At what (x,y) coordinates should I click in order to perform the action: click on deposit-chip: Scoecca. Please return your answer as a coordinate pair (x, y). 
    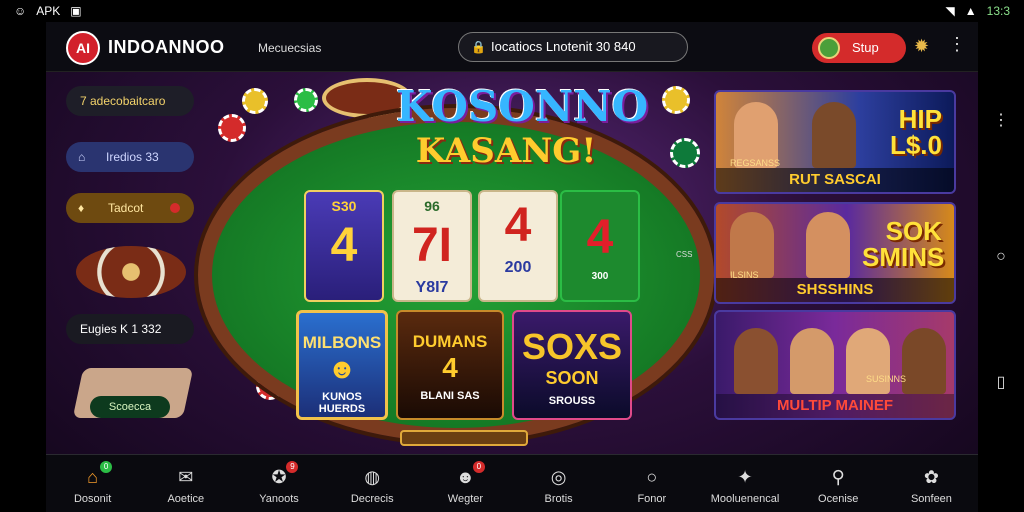
    Looking at the image, I should click on (130, 407).